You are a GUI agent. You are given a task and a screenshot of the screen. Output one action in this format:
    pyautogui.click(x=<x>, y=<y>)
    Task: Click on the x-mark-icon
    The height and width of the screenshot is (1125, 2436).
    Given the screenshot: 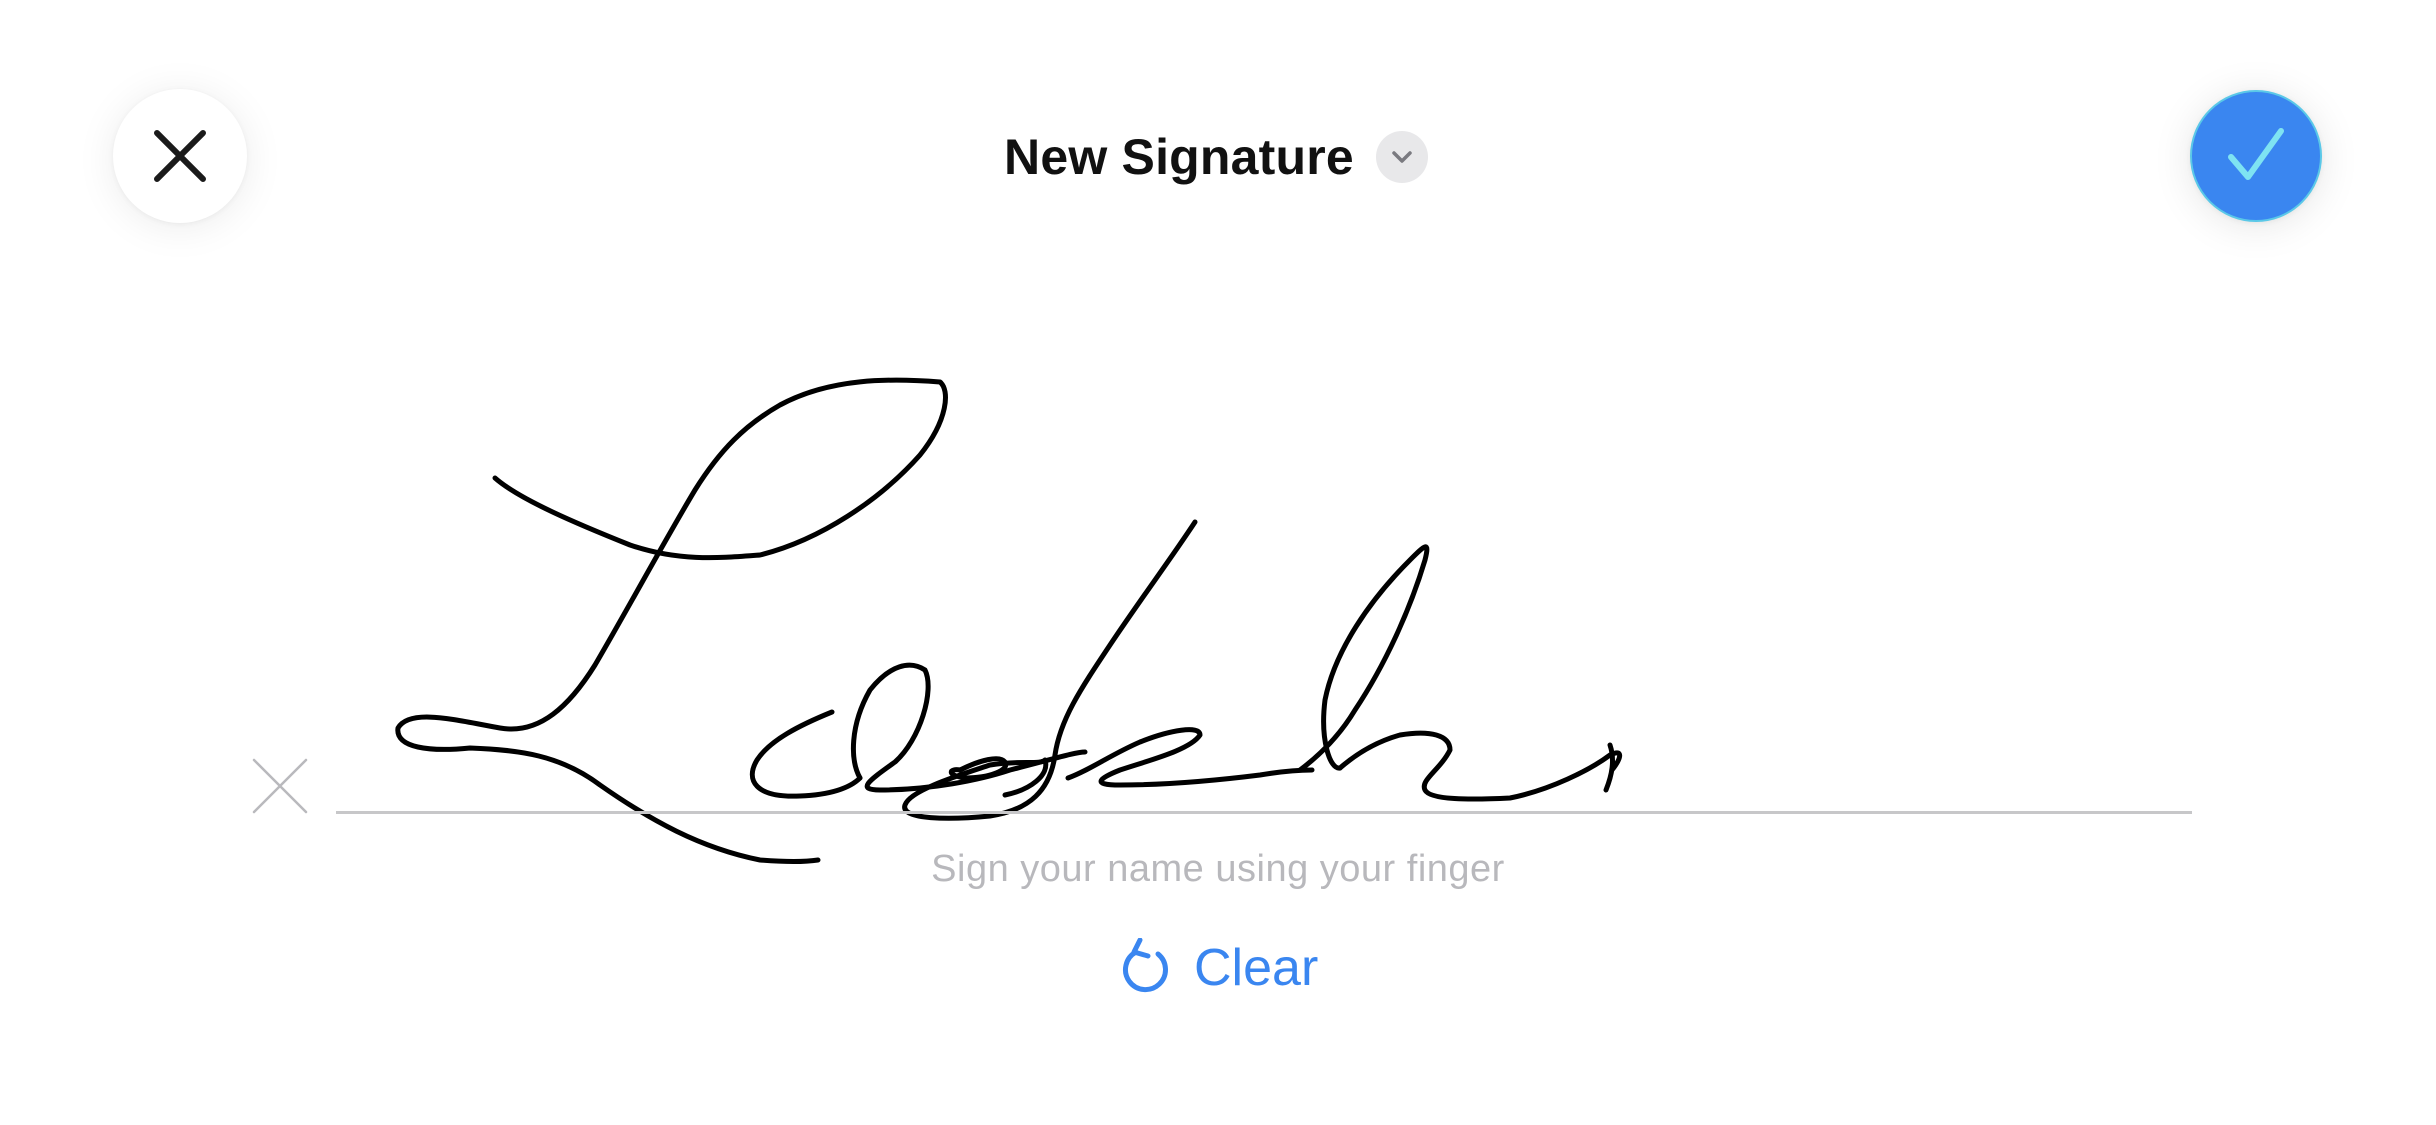 What is the action you would take?
    pyautogui.click(x=280, y=786)
    